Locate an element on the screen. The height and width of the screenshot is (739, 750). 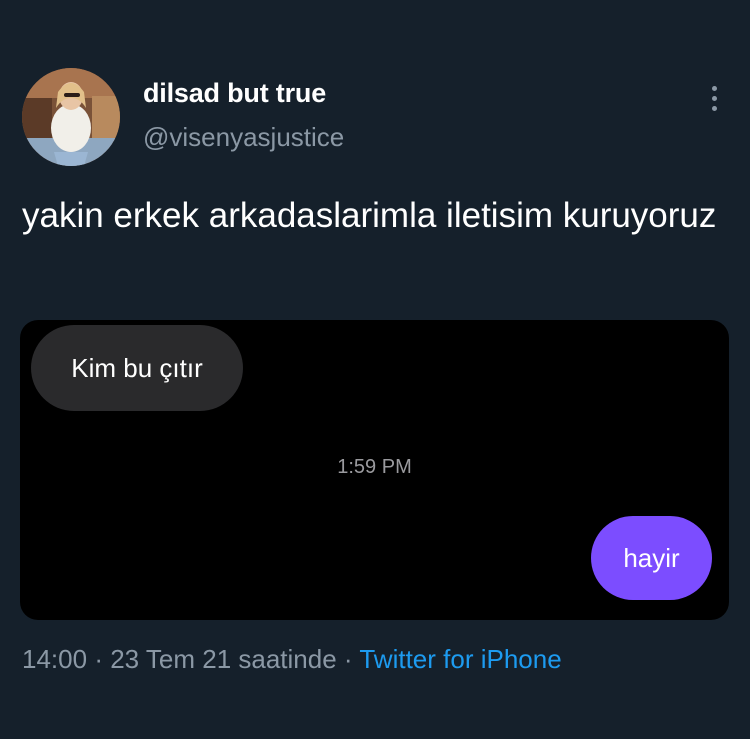
more-options-button is located at coordinates (714, 98).